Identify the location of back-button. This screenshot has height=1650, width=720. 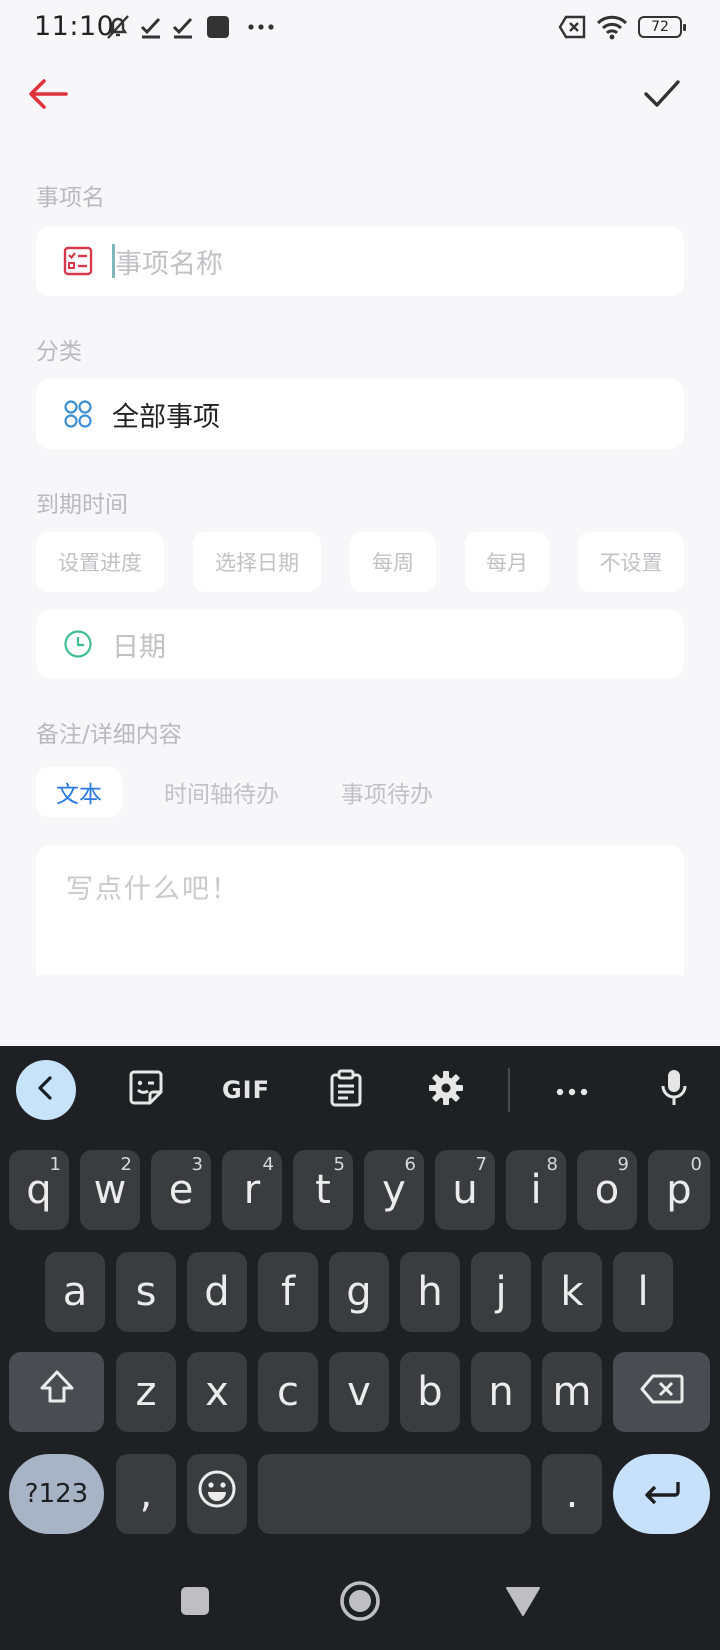
(48, 96).